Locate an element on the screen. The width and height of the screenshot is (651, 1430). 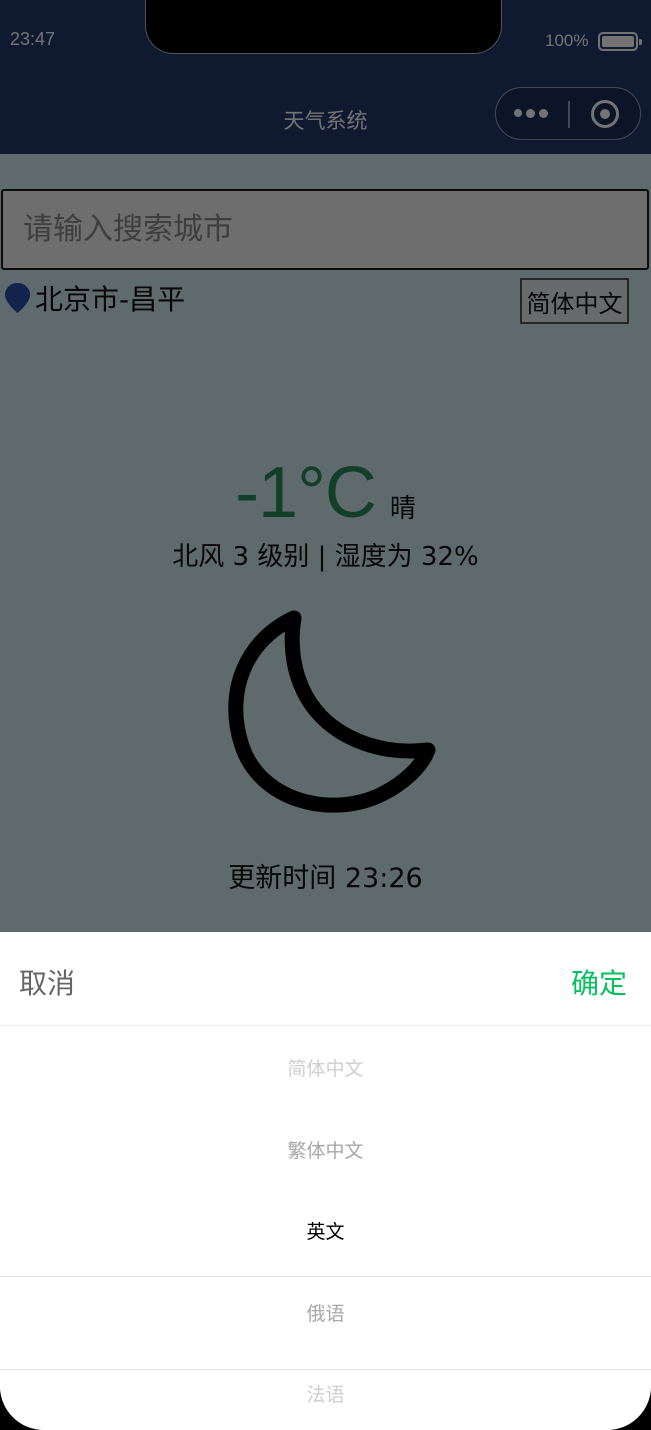
search-input is located at coordinates (325, 229).